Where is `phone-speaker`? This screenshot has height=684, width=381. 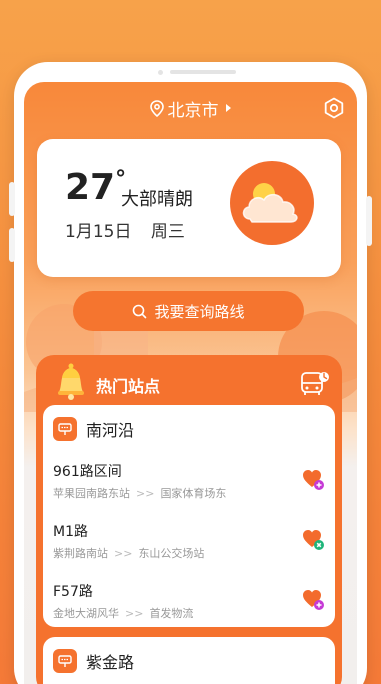
phone-speaker is located at coordinates (203, 72).